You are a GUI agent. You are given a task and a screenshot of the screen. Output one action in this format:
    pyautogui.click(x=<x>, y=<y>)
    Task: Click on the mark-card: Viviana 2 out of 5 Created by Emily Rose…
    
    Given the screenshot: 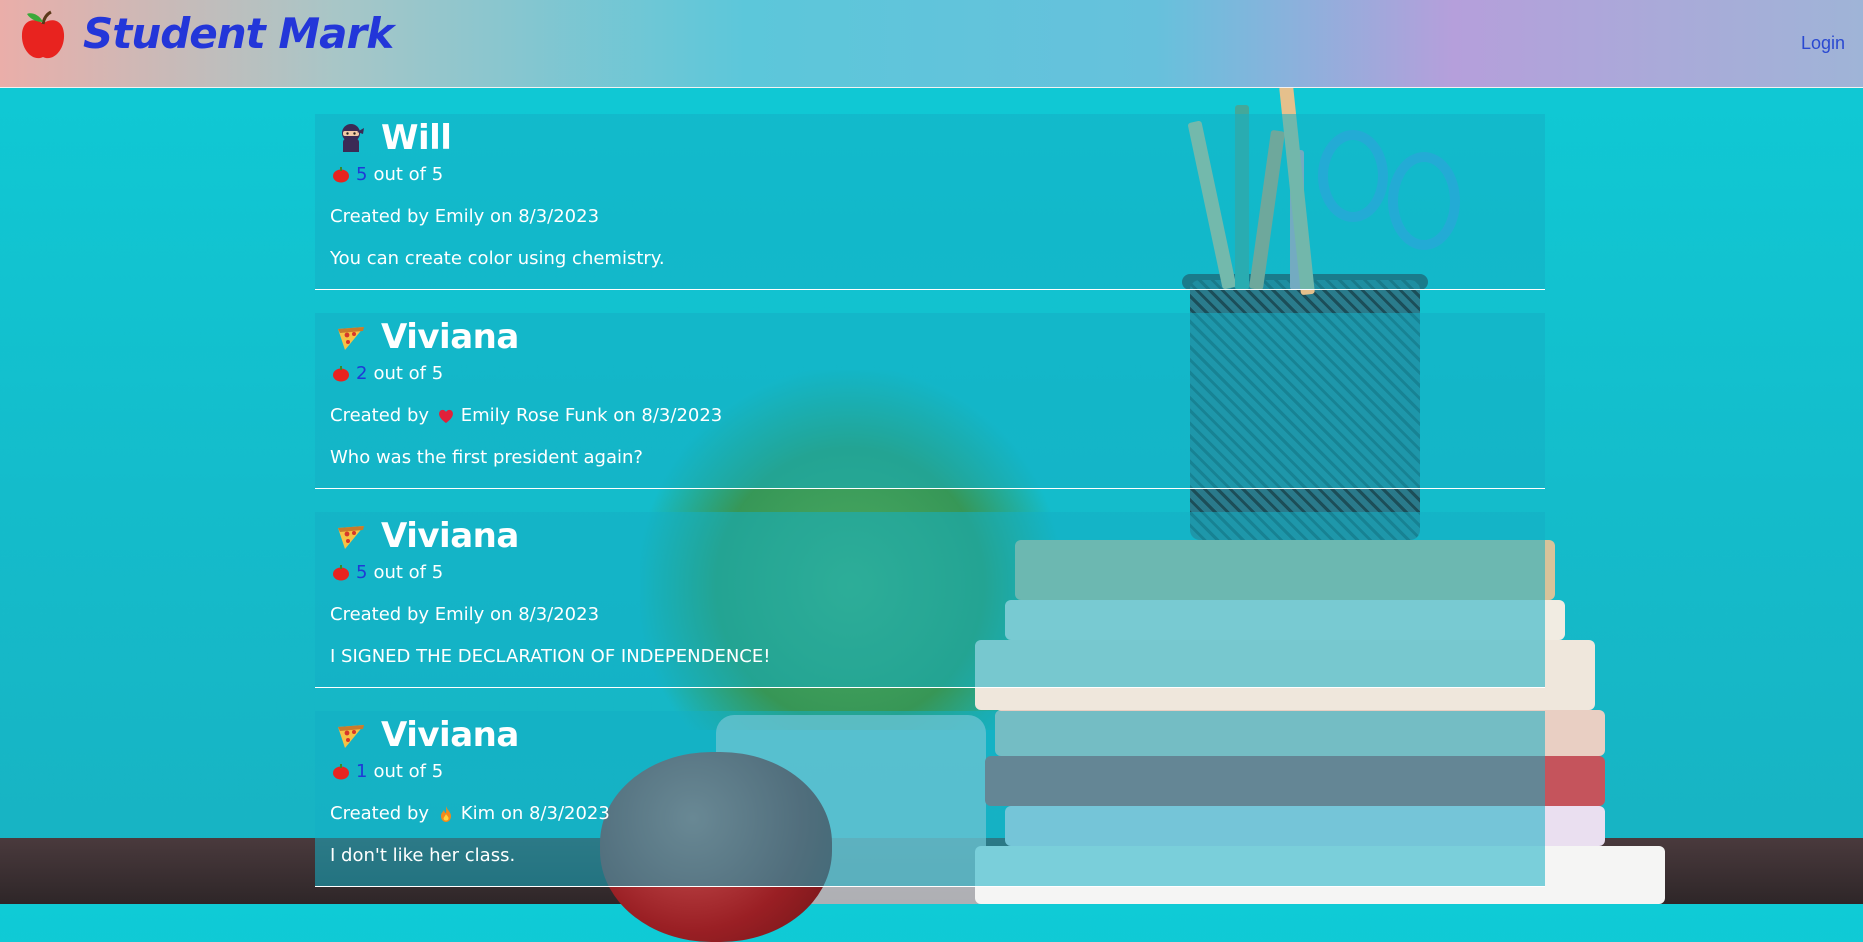 What is the action you would take?
    pyautogui.click(x=930, y=401)
    